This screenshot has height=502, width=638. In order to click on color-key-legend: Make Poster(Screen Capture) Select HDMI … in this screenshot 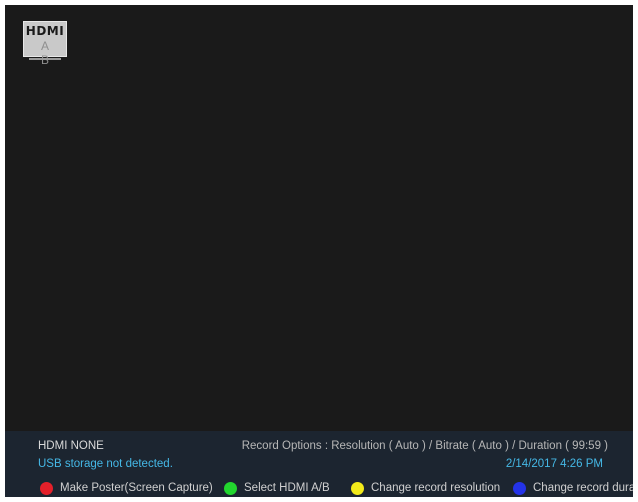, I will do `click(319, 488)`.